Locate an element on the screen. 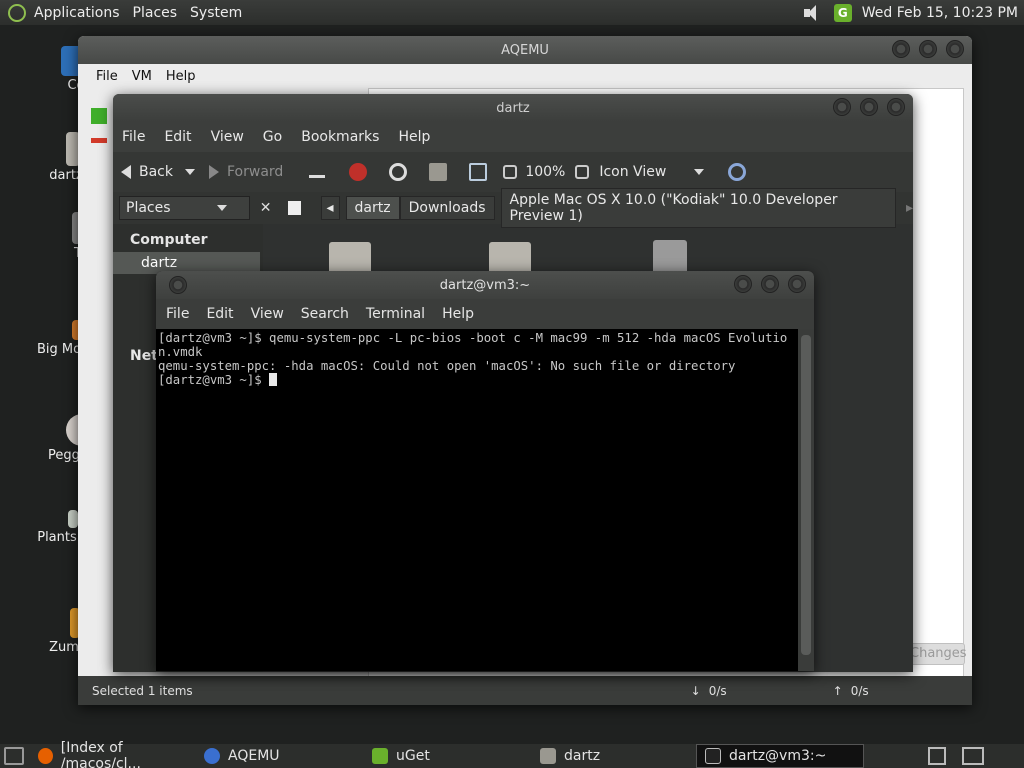 The height and width of the screenshot is (768, 1024). back-arrow-icon is located at coordinates (126, 172).